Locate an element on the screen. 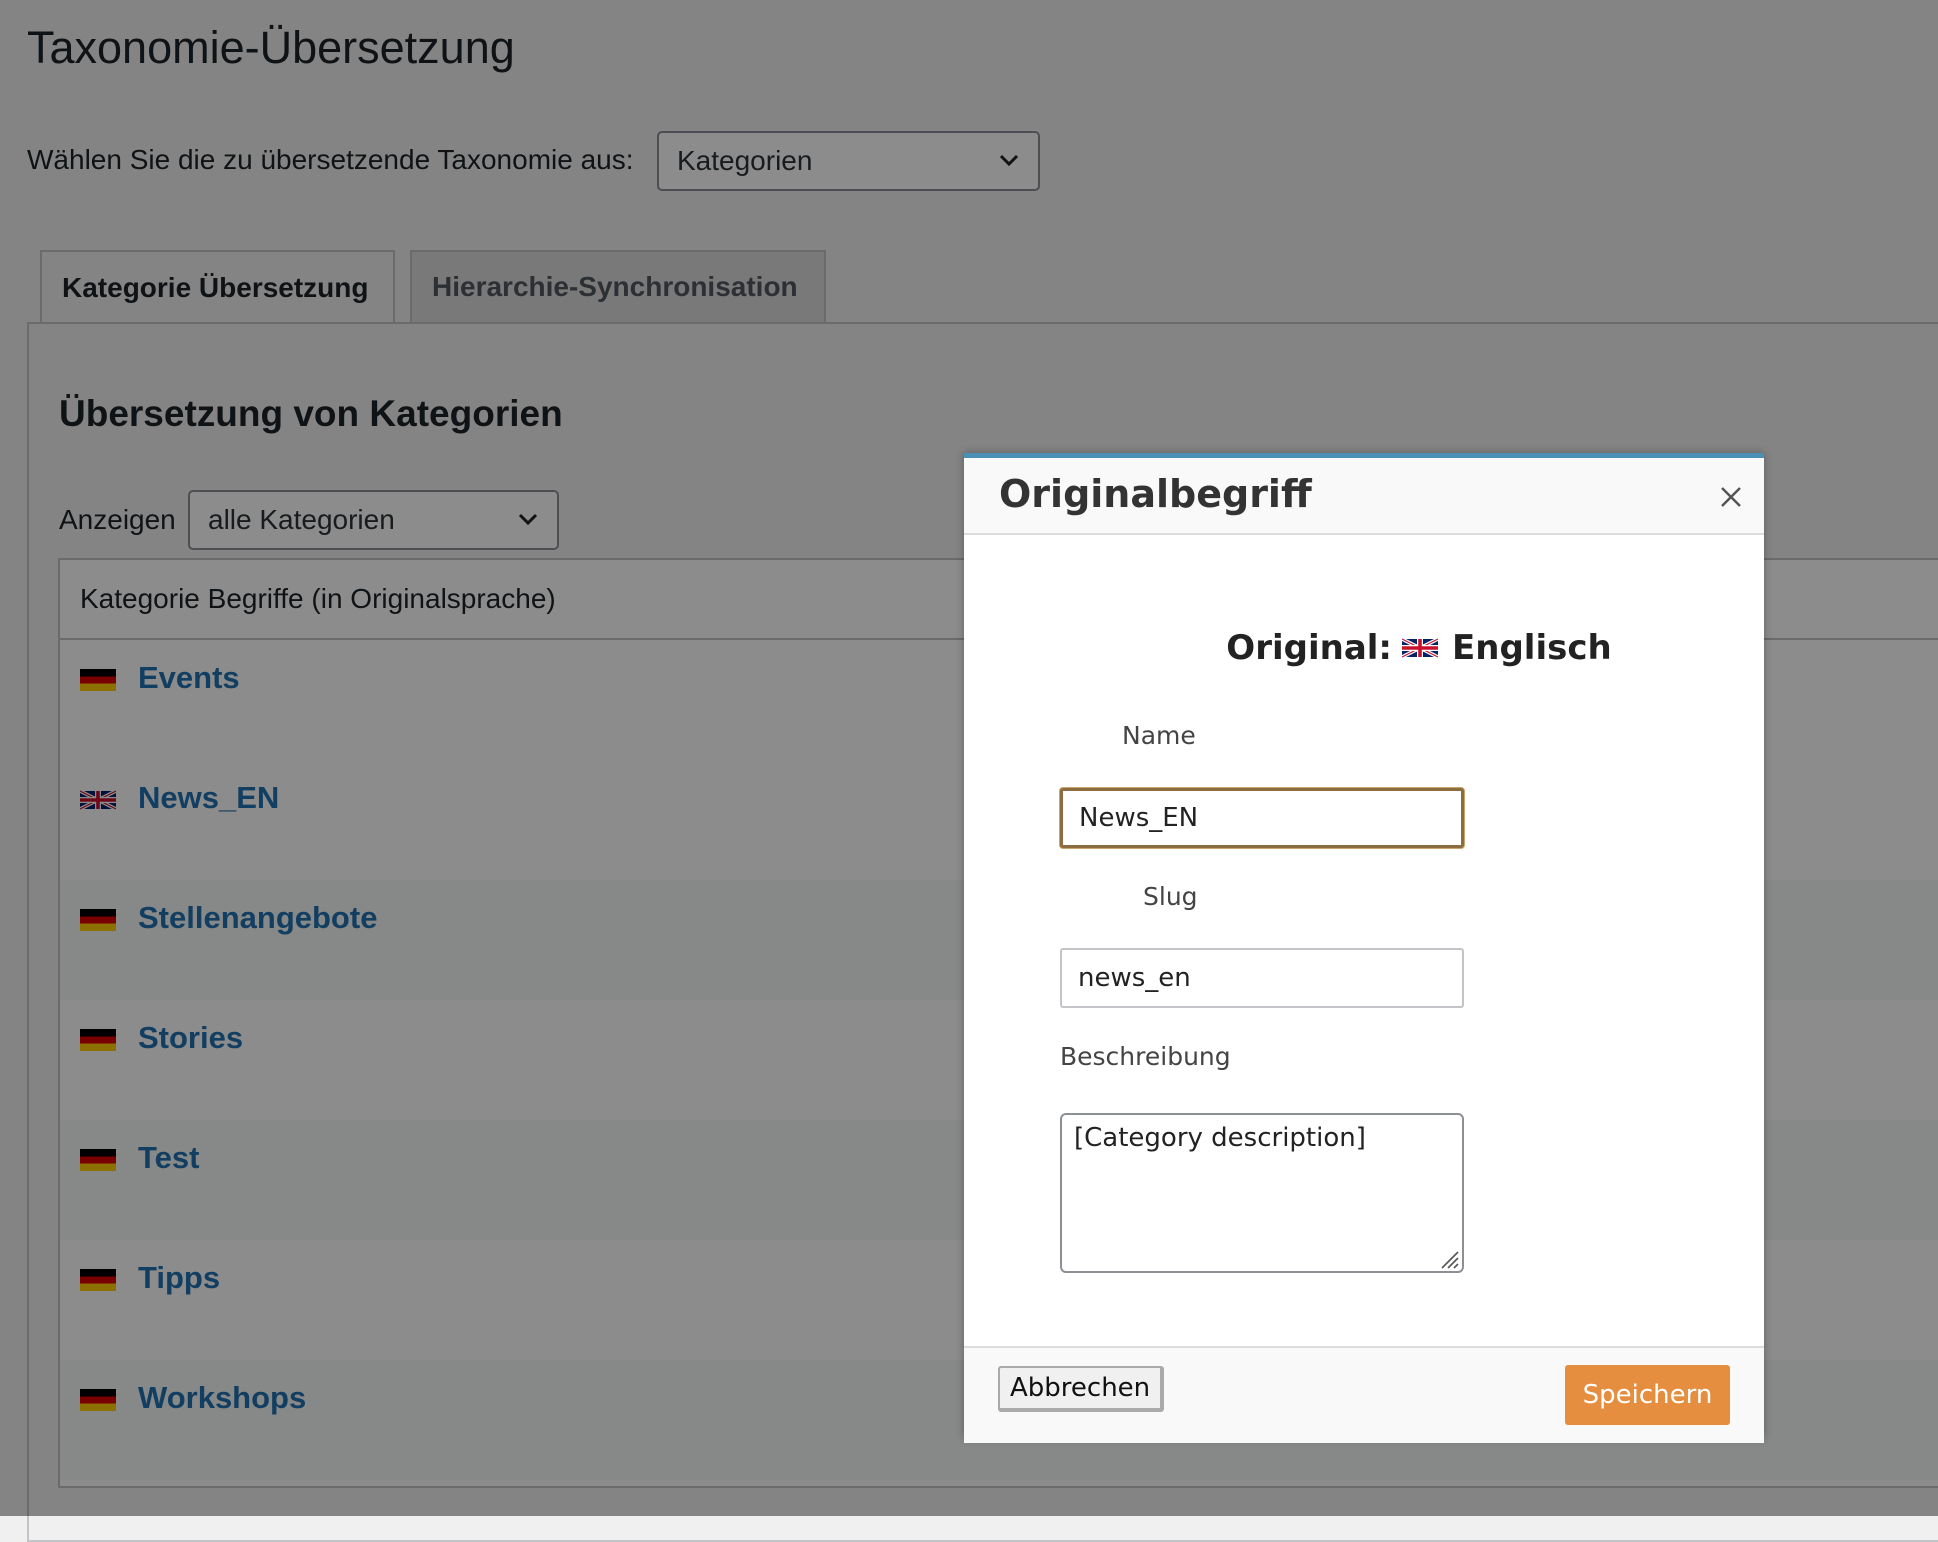 Image resolution: width=1938 pixels, height=1542 pixels. description-label: Beschreibung is located at coordinates (1145, 1056).